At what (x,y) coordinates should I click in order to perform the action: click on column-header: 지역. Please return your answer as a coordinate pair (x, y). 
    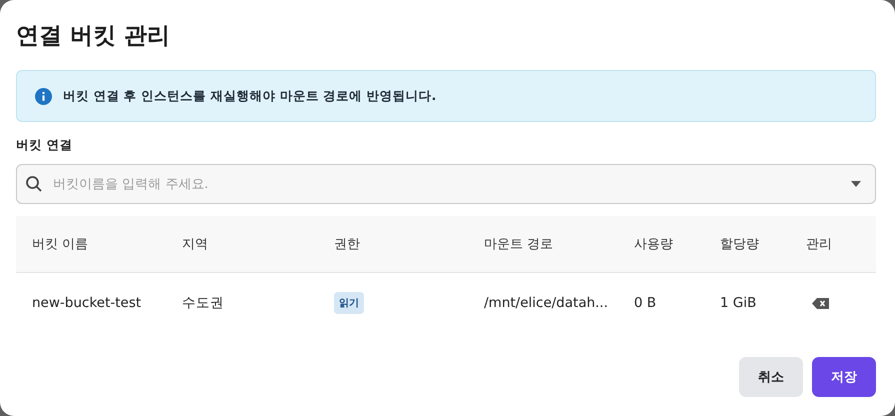
    Looking at the image, I should click on (258, 244).